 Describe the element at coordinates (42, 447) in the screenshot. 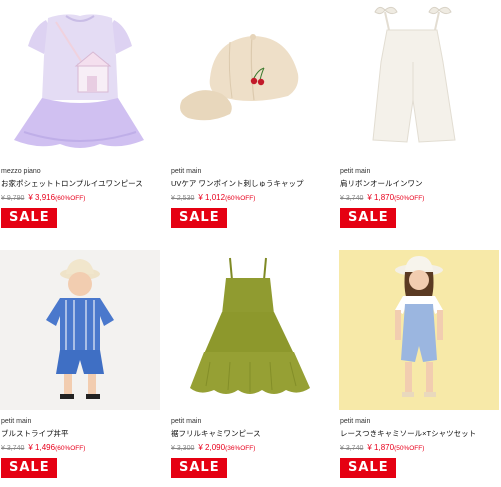

I see `sale-price: ¥ 1,496` at that location.